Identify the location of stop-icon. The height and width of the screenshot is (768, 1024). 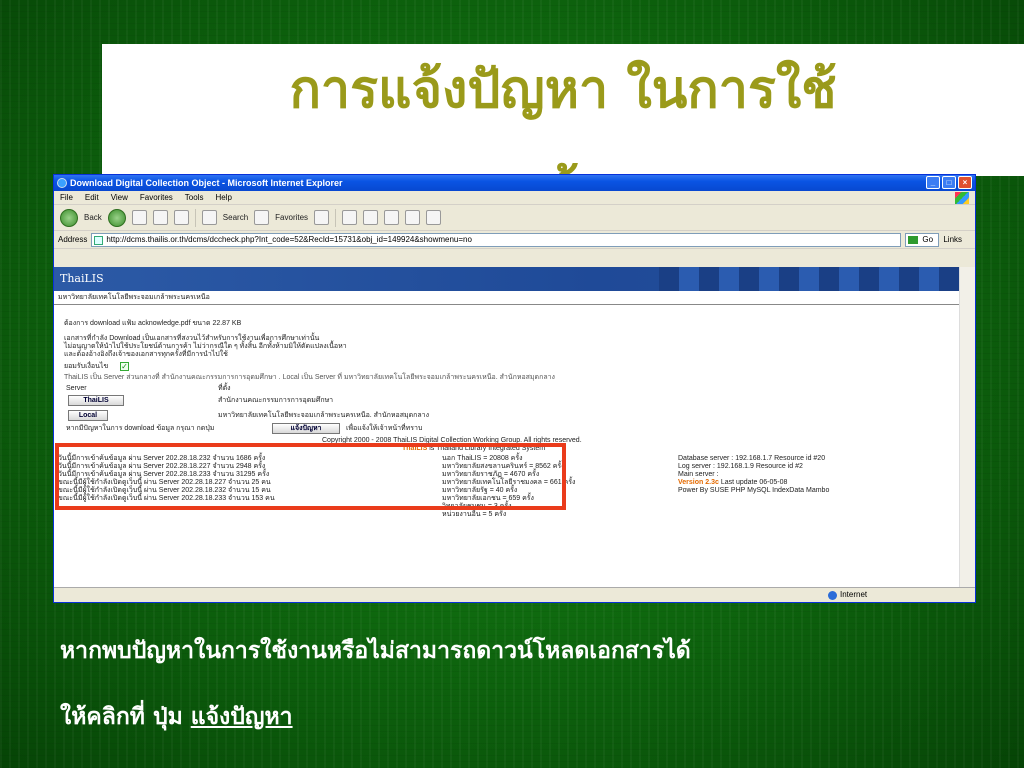
(139, 217).